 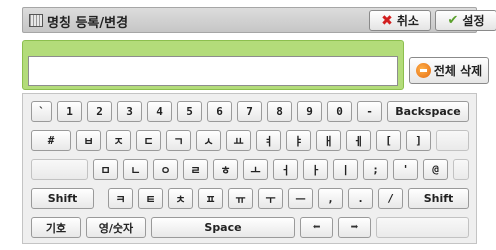 I want to click on key-yo: ㅛ, so click(x=238, y=140).